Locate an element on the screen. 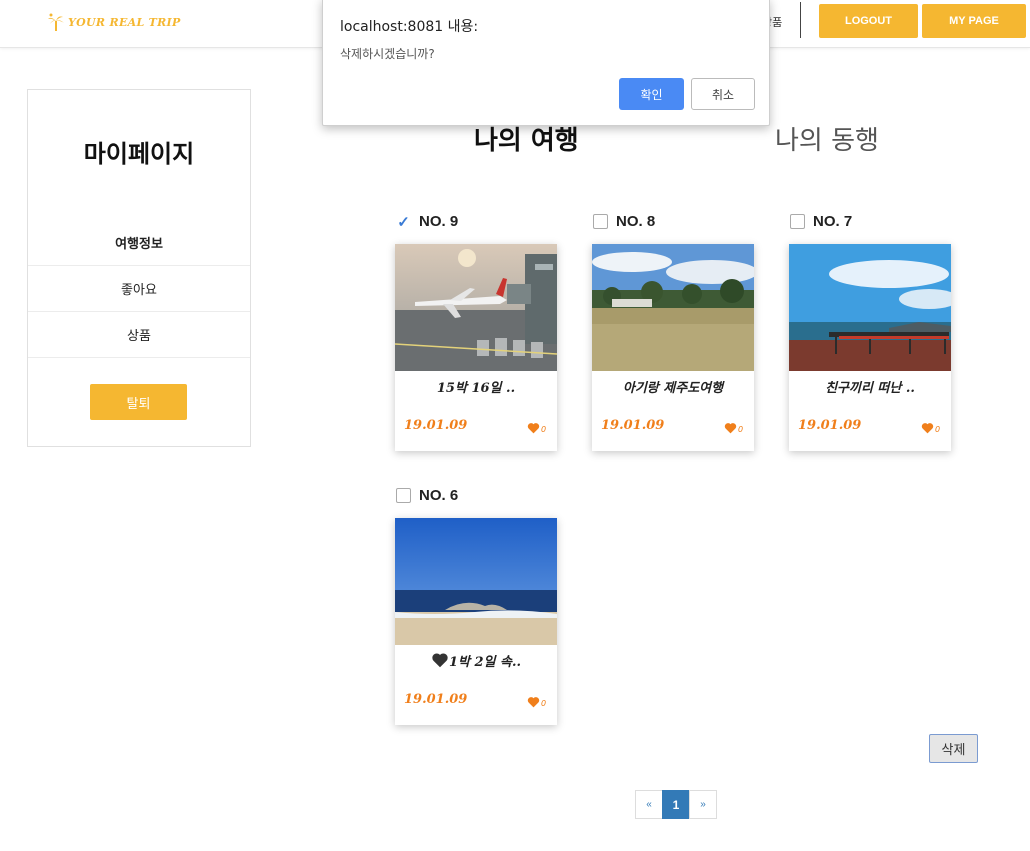 The width and height of the screenshot is (1030, 851). dialog-cancel-button: 취소 is located at coordinates (723, 94).